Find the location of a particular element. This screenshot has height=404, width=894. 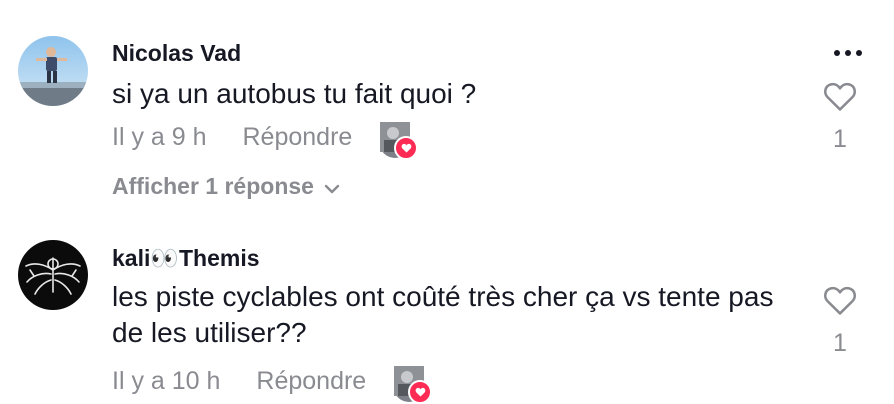

comment-text: si ya un autobus tu fait quoi ? is located at coordinates (294, 93).